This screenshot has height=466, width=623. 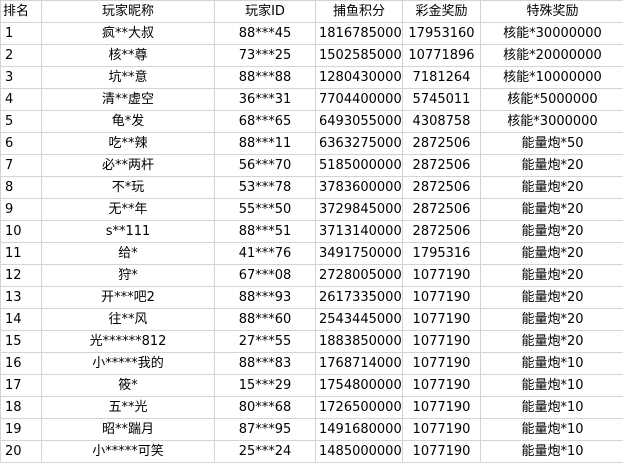 I want to click on cell-rank: 12, so click(x=21, y=275).